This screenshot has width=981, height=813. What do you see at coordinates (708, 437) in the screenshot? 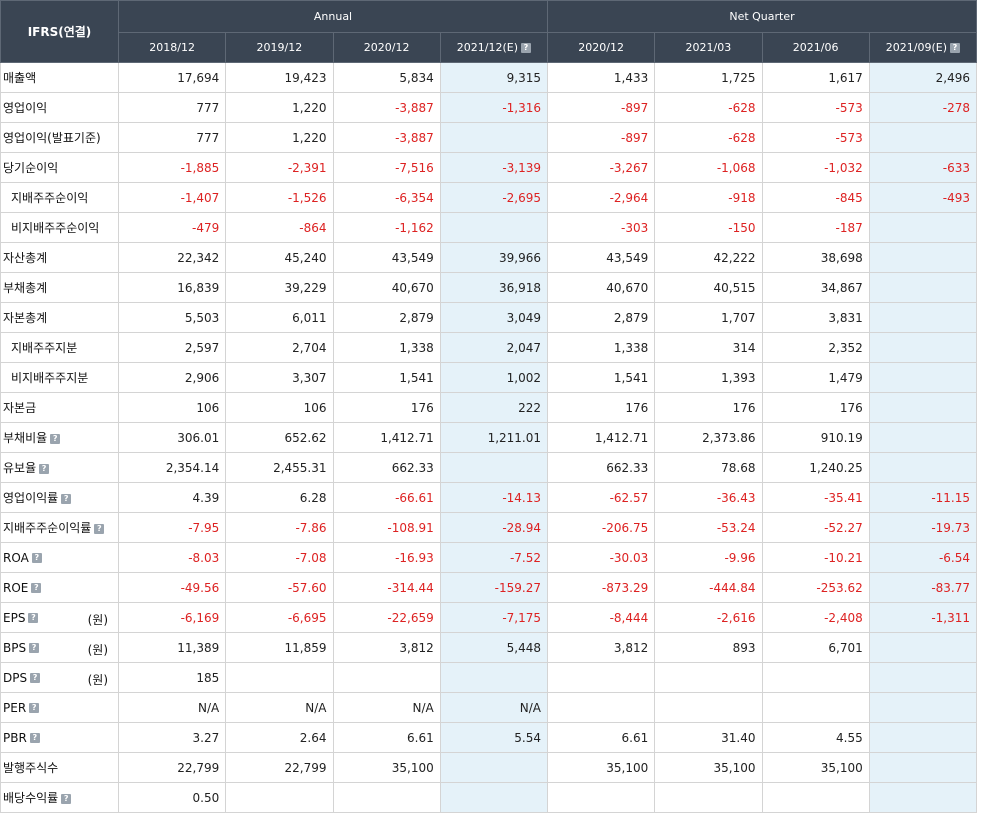
I see `value-cell: 2,373.86` at bounding box center [708, 437].